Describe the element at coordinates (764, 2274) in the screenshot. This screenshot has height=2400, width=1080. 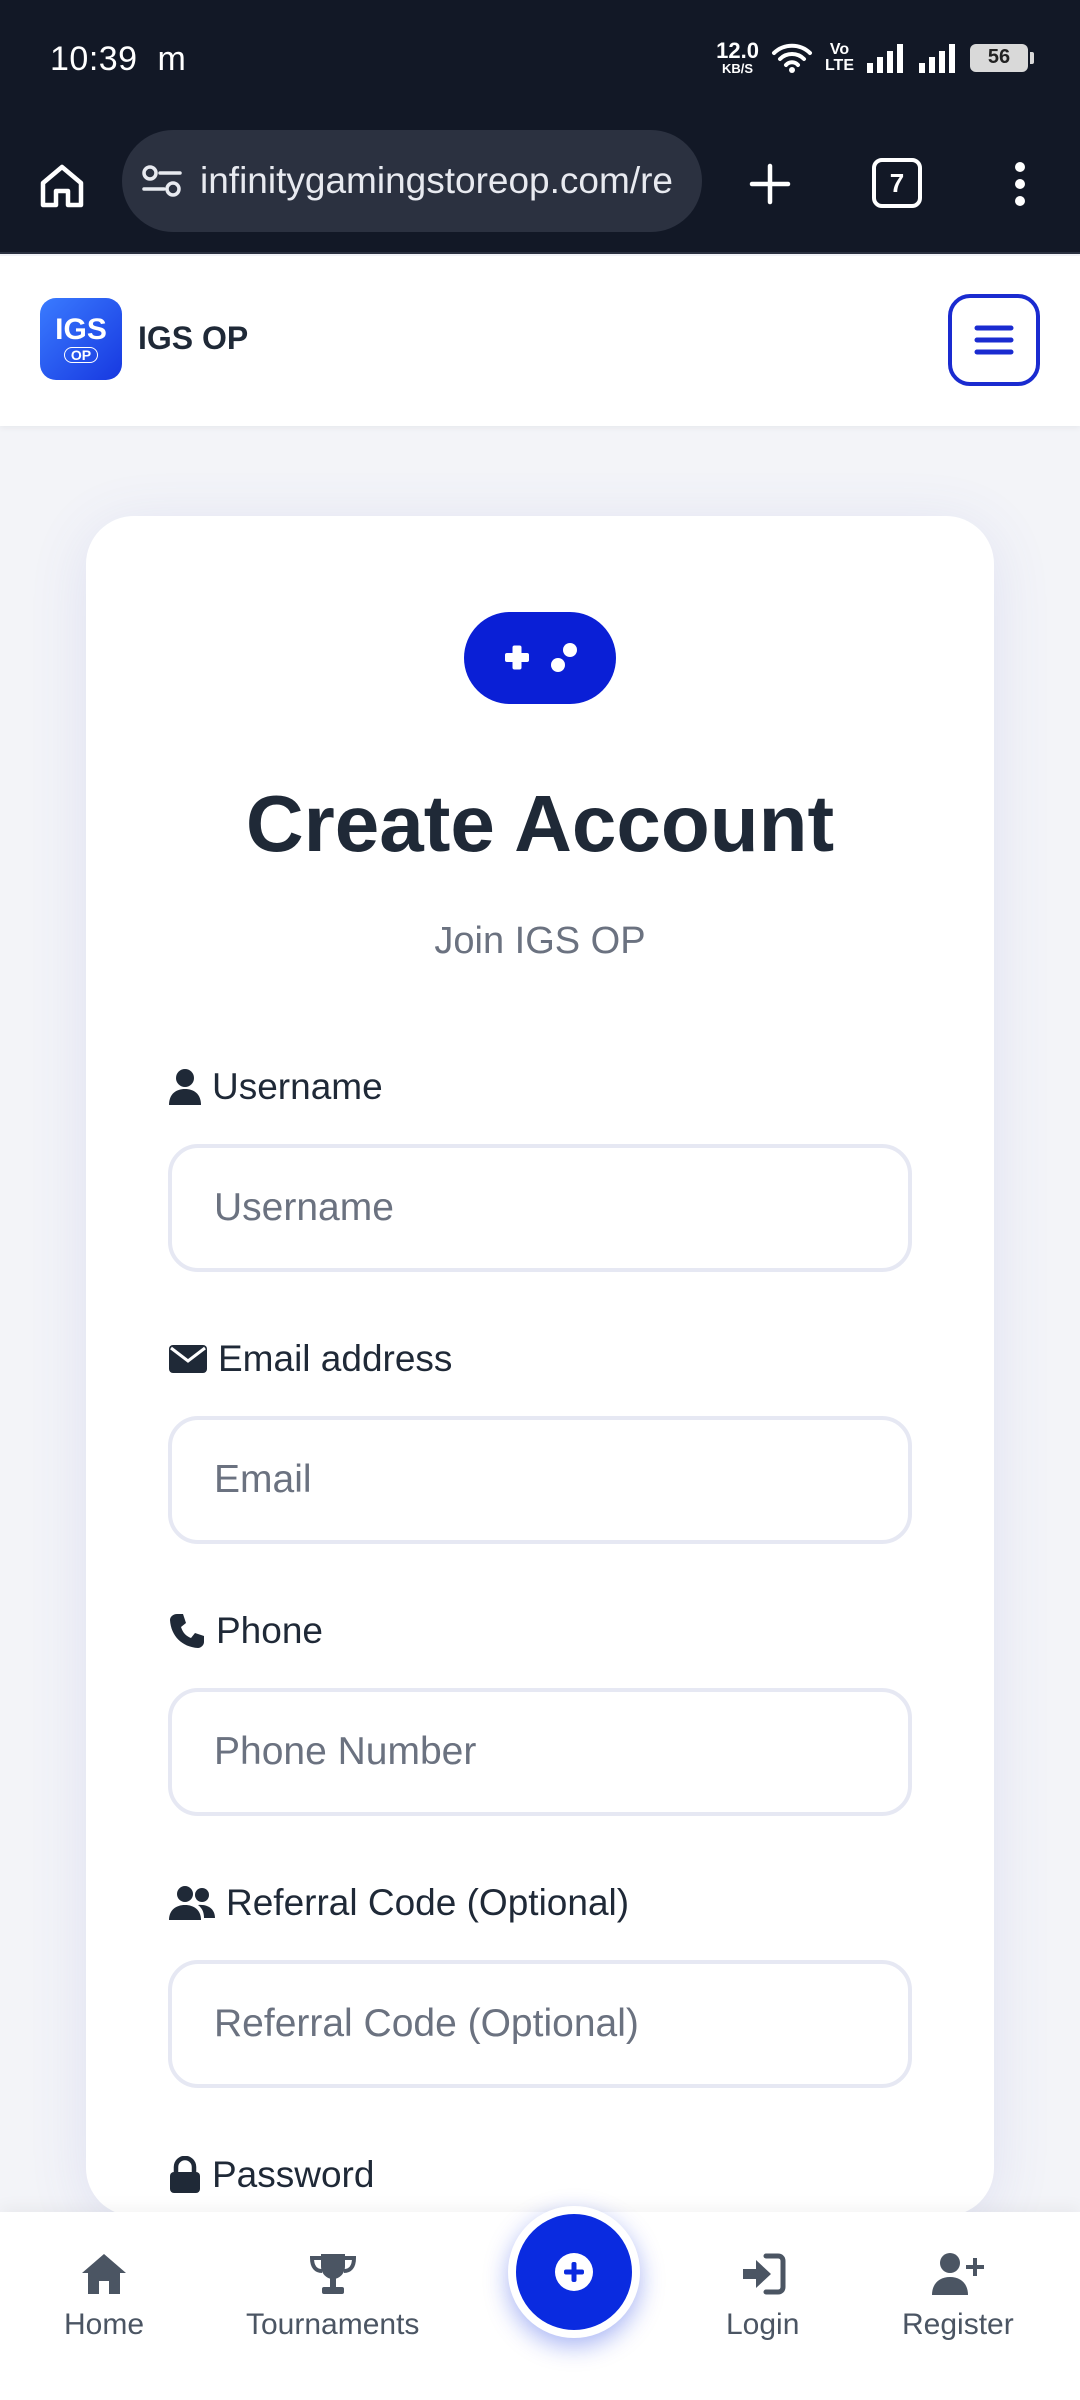
I see `login-icon` at that location.